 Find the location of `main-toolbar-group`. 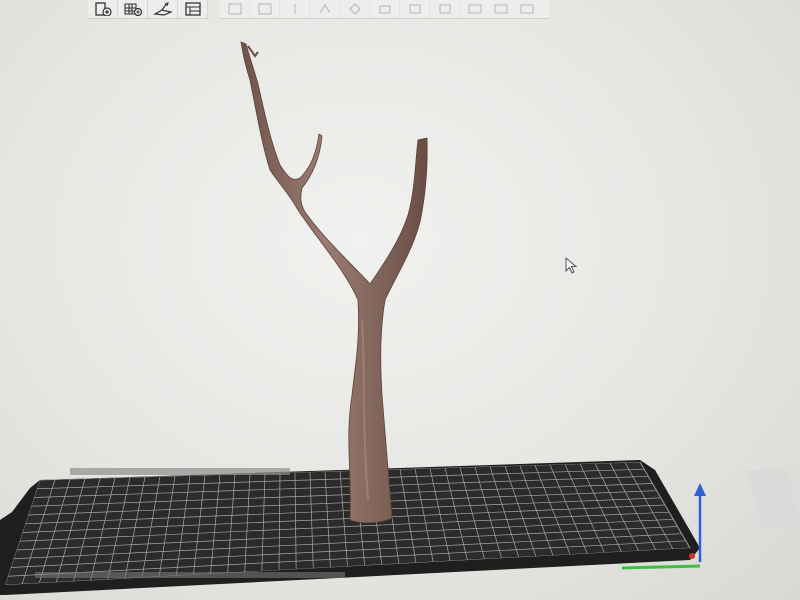

main-toolbar-group is located at coordinates (148, 9).